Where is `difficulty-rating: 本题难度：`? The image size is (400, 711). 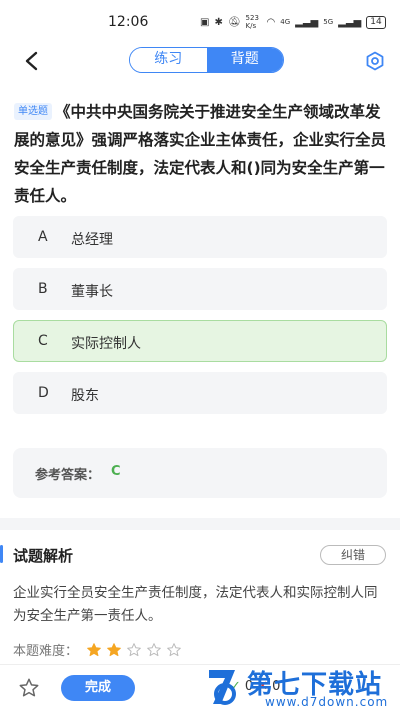 difficulty-rating: 本题难度： is located at coordinates (99, 649).